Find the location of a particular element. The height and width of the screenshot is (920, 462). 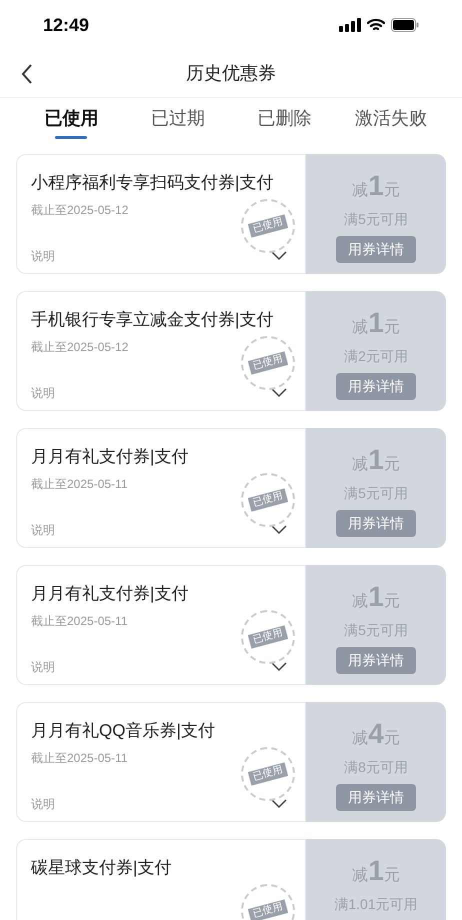

wifi-icon is located at coordinates (376, 25).